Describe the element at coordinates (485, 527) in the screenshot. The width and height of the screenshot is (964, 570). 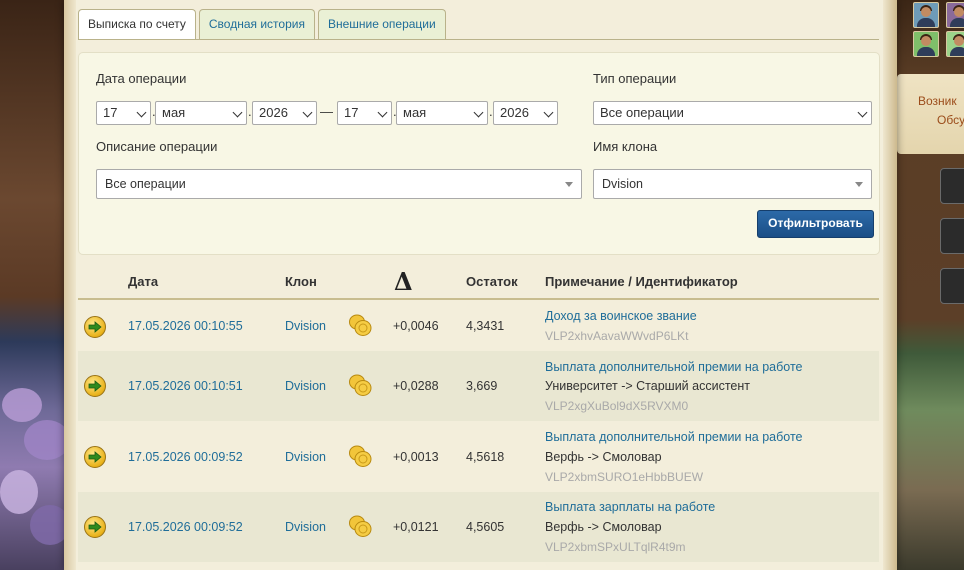
I see `row-balance: 4,5605` at that location.